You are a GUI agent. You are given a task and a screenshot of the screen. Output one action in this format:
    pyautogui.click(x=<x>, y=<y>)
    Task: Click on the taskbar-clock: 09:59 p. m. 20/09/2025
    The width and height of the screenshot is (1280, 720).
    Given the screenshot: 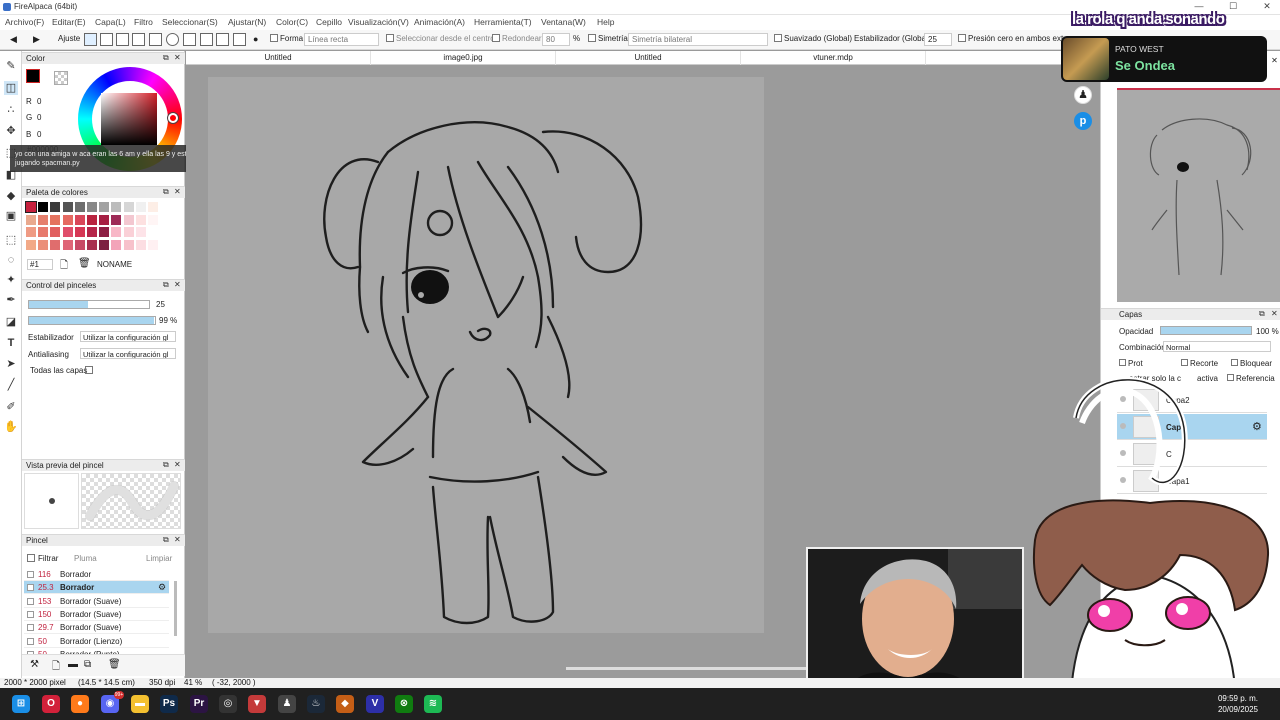 What is the action you would take?
    pyautogui.click(x=1238, y=704)
    